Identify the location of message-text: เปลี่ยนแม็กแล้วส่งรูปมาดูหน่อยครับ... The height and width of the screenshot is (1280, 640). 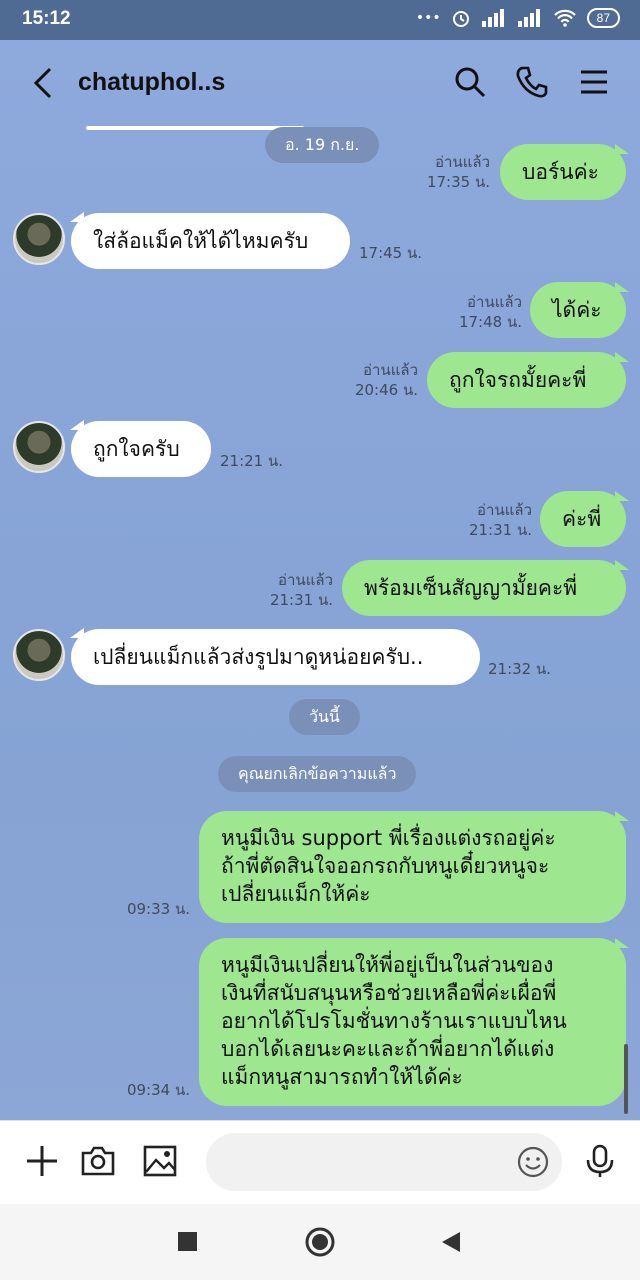
(258, 657).